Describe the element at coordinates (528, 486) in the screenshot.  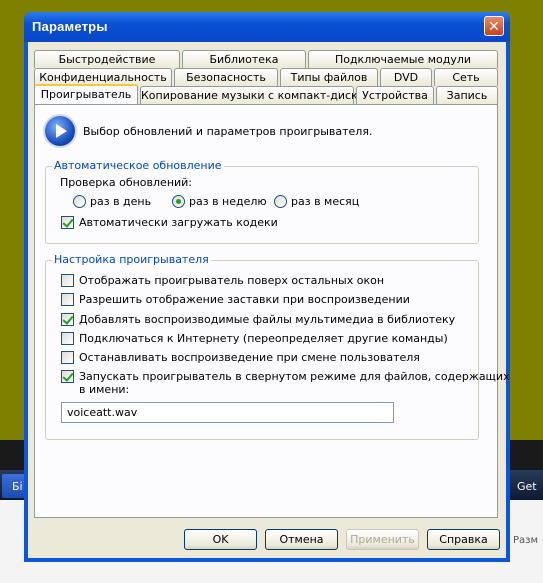
I see `background-right-button: Get` at that location.